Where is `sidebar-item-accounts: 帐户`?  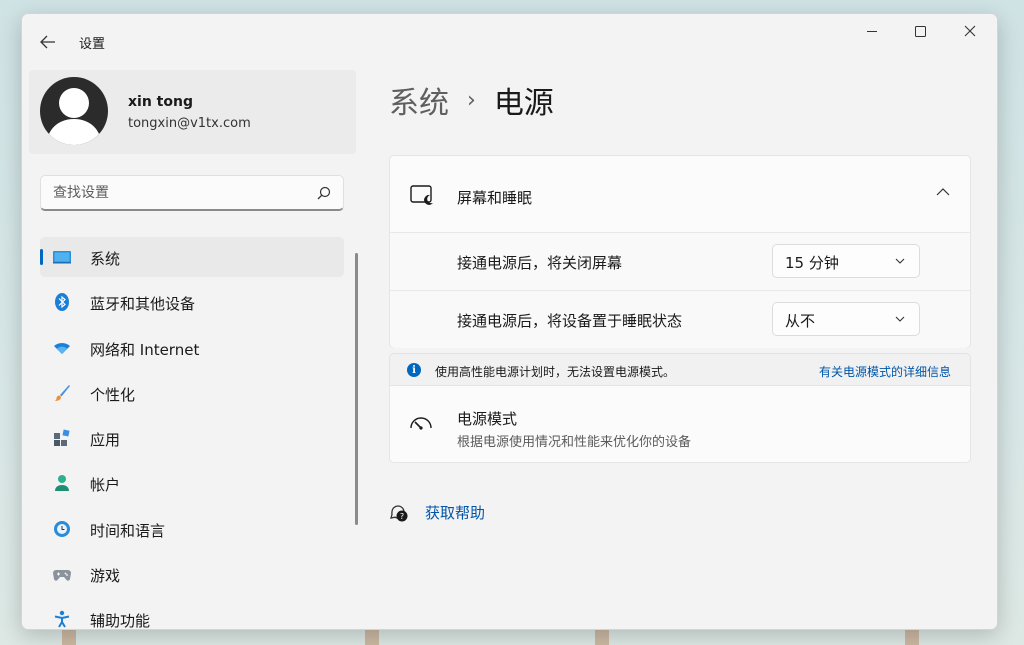
sidebar-item-accounts: 帐户 is located at coordinates (192, 483).